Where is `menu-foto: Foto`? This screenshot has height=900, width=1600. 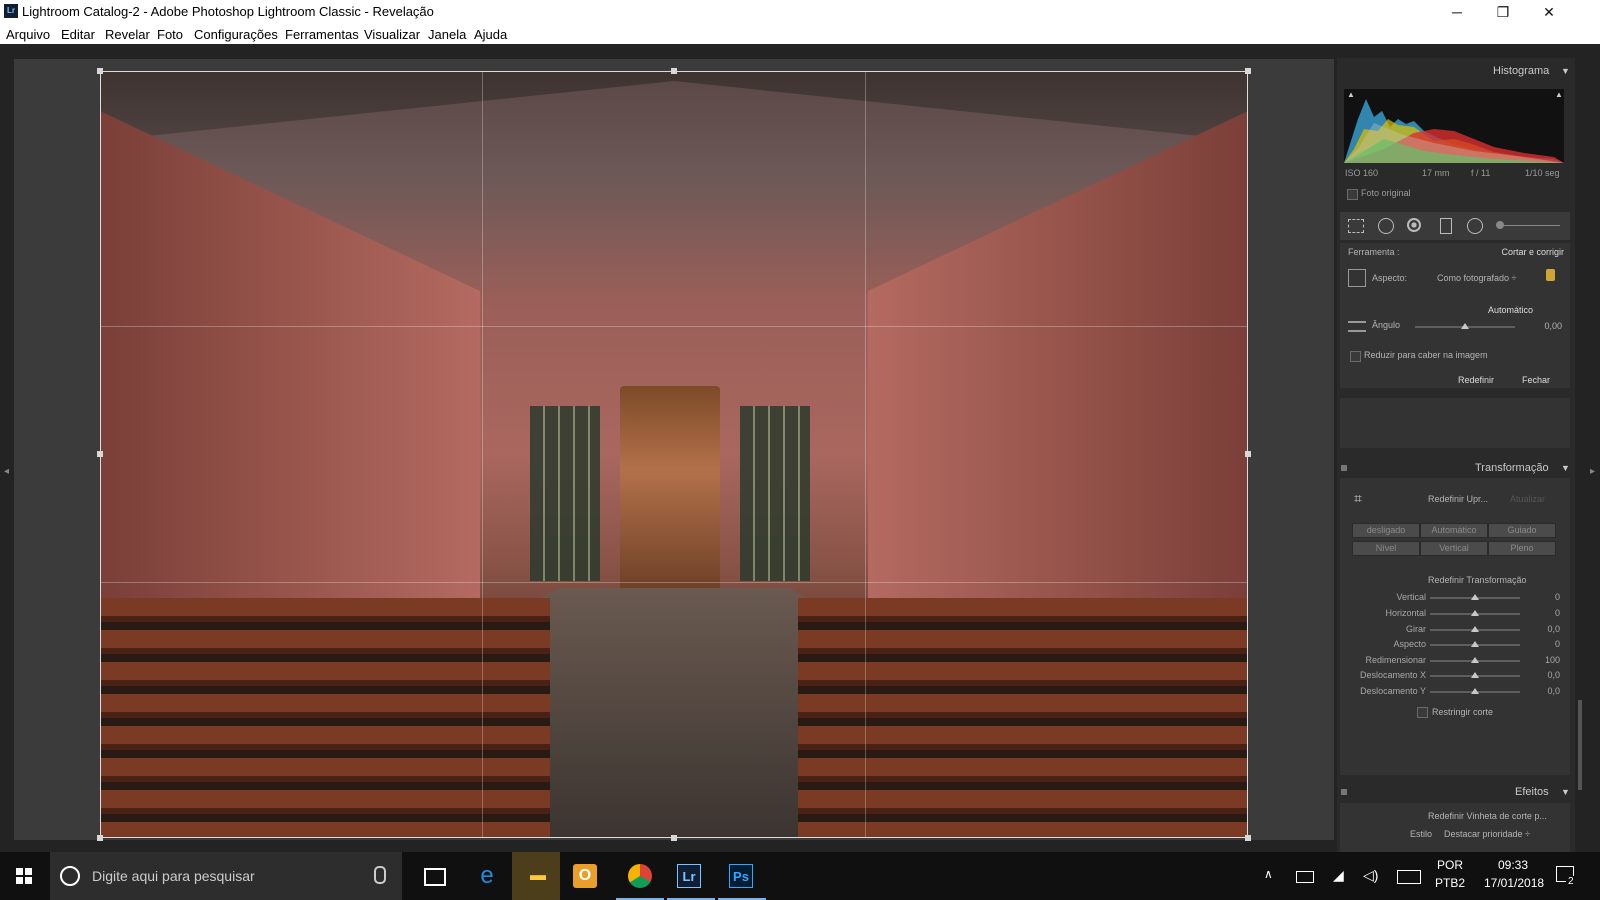
menu-foto: Foto is located at coordinates (170, 34).